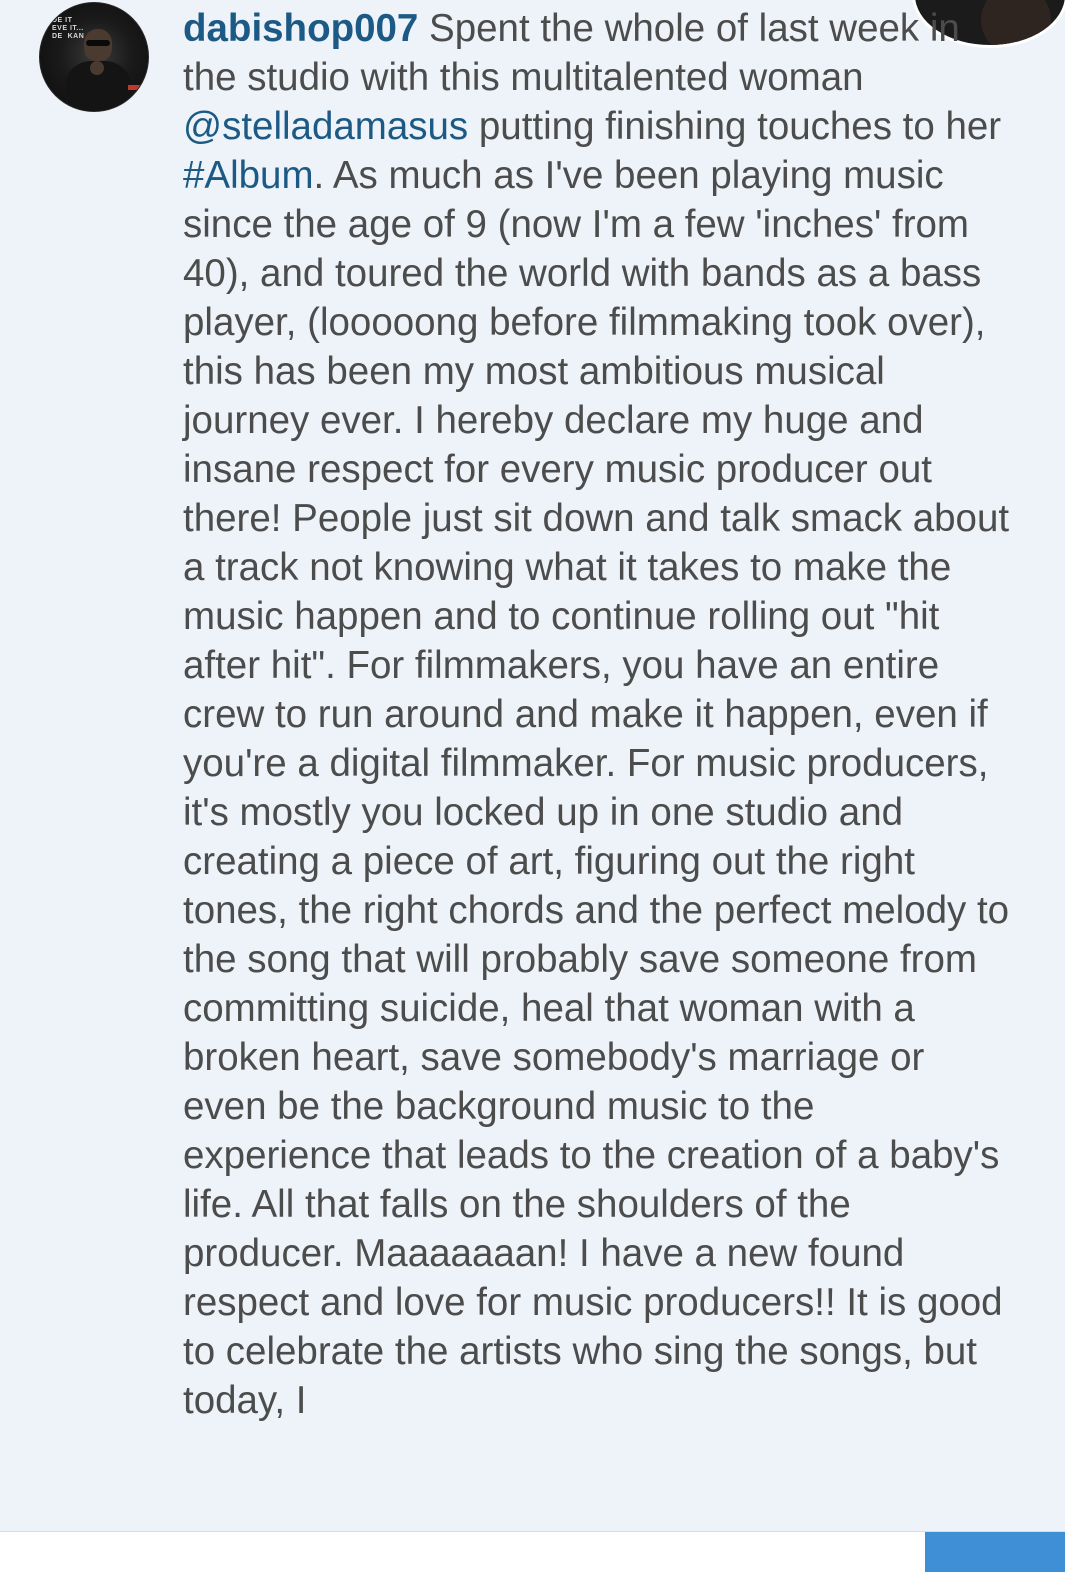  I want to click on avatar-red-mark, so click(134, 87).